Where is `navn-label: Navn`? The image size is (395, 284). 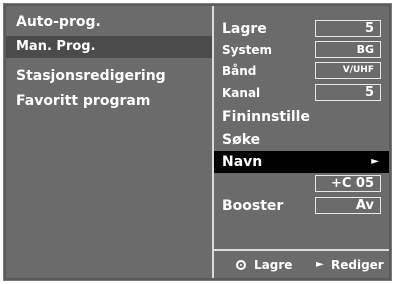 navn-label: Navn is located at coordinates (242, 162).